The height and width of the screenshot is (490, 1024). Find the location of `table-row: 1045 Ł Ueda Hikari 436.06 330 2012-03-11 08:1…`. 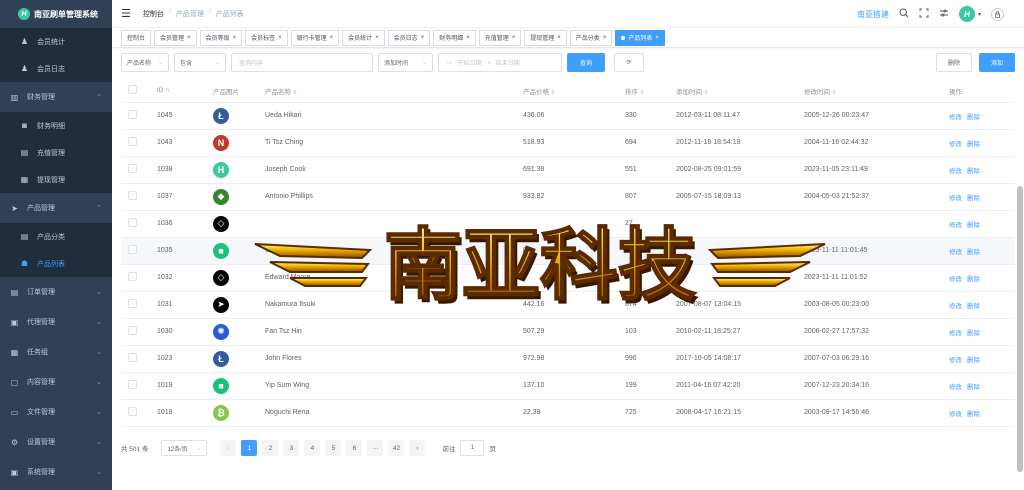

table-row: 1045 Ł Ueda Hikari 436.06 330 2012-03-11 08:1… is located at coordinates (568, 116).